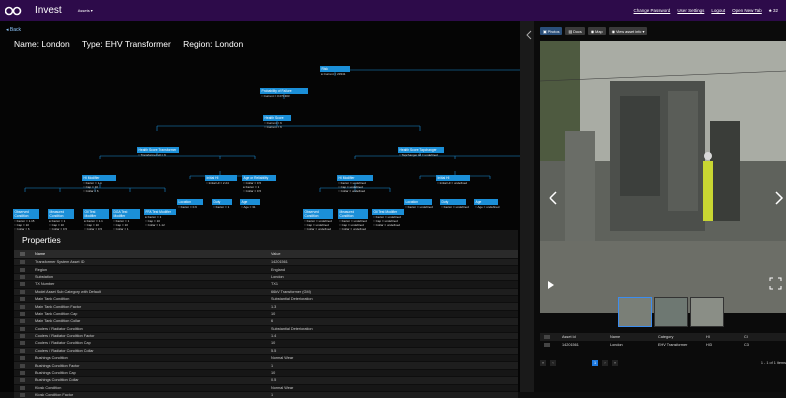 The image size is (786, 398). Describe the element at coordinates (266, 387) in the screenshot. I see `table-row: Kiosk Condition Normal Wear` at that location.